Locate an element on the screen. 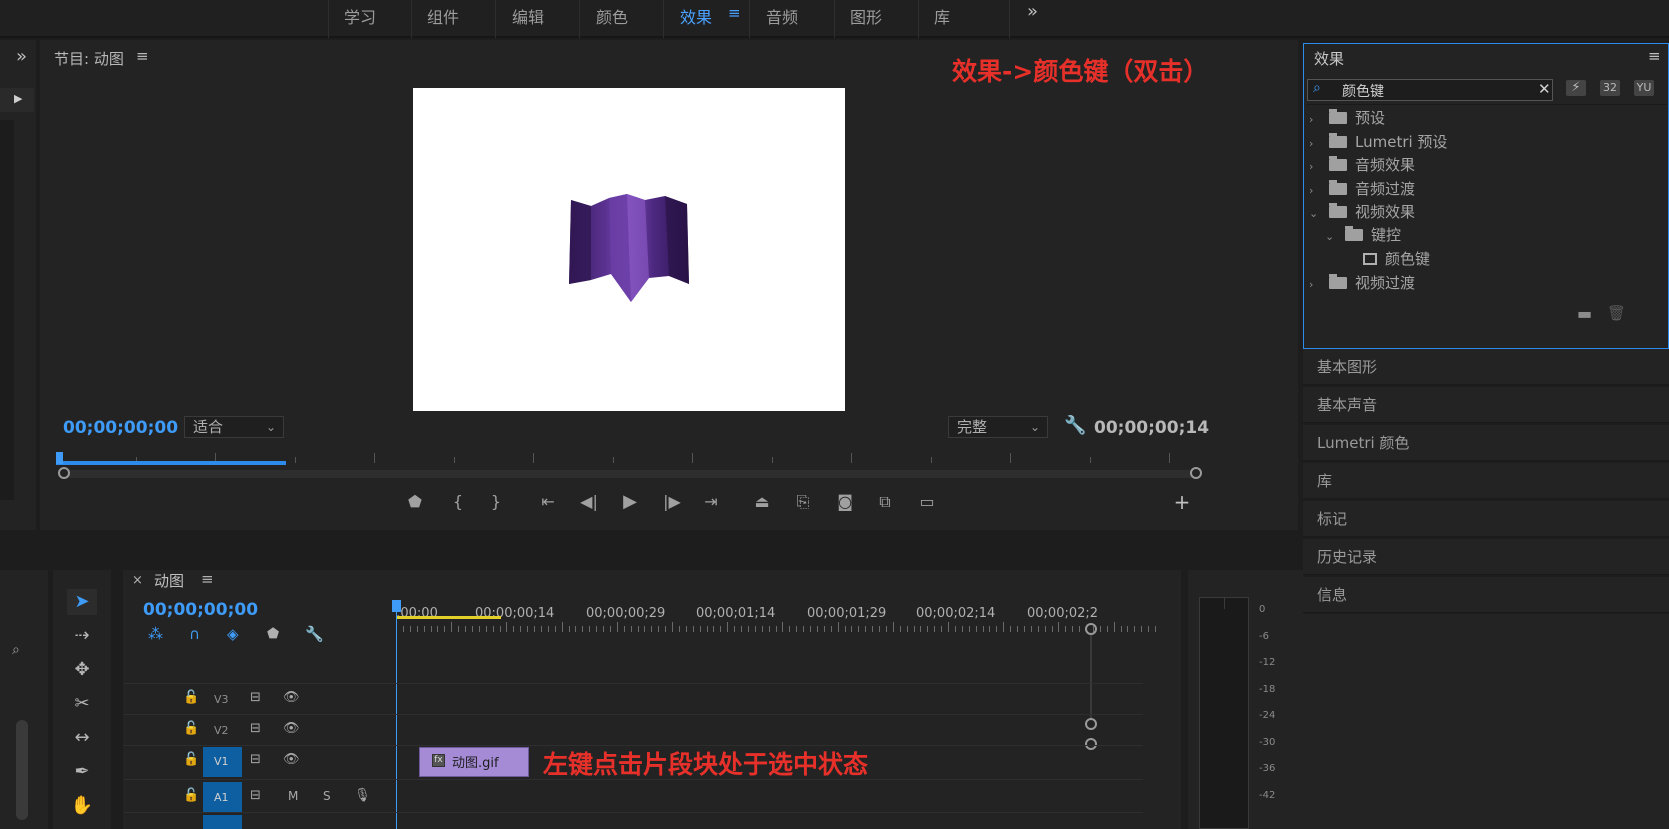  clear-search-icon: ✕ is located at coordinates (1544, 89).